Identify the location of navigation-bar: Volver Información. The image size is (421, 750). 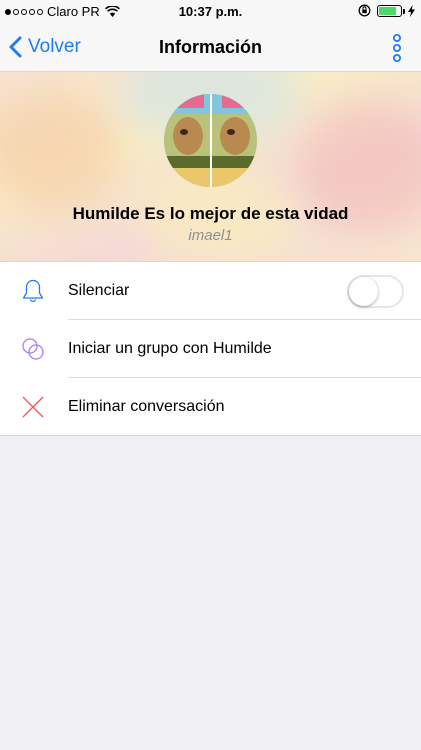
(210, 47).